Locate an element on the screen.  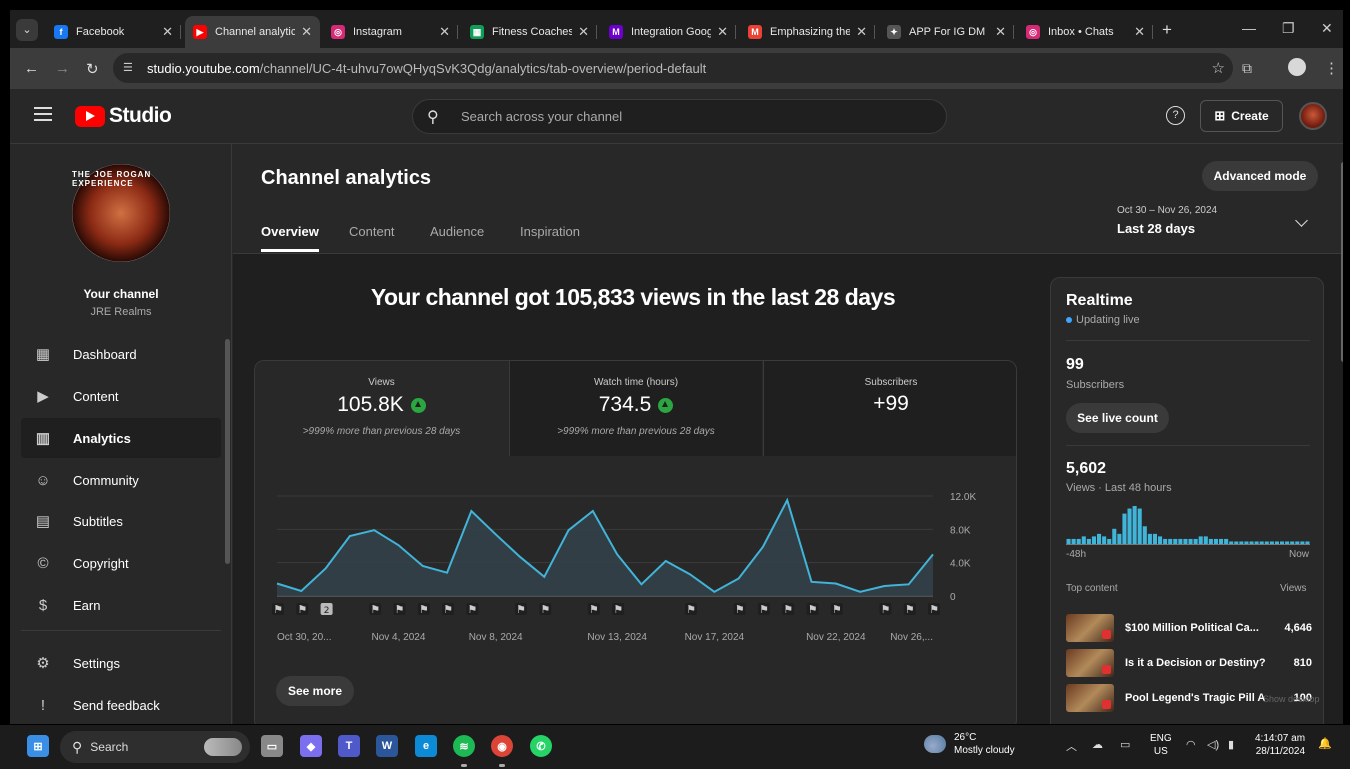
realtime-views-chart is located at coordinates (1188, 524).